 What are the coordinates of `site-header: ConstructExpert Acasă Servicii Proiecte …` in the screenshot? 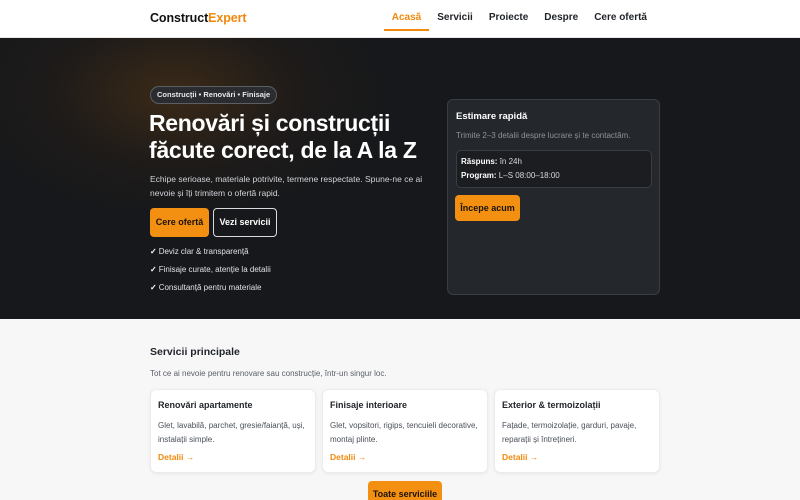 It's located at (400, 19).